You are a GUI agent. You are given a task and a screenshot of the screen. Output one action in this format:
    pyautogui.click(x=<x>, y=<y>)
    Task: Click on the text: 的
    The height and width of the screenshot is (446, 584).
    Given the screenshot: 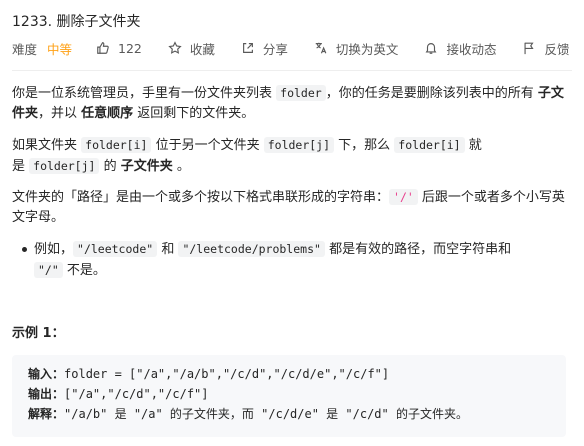 What is the action you would take?
    pyautogui.click(x=110, y=166)
    